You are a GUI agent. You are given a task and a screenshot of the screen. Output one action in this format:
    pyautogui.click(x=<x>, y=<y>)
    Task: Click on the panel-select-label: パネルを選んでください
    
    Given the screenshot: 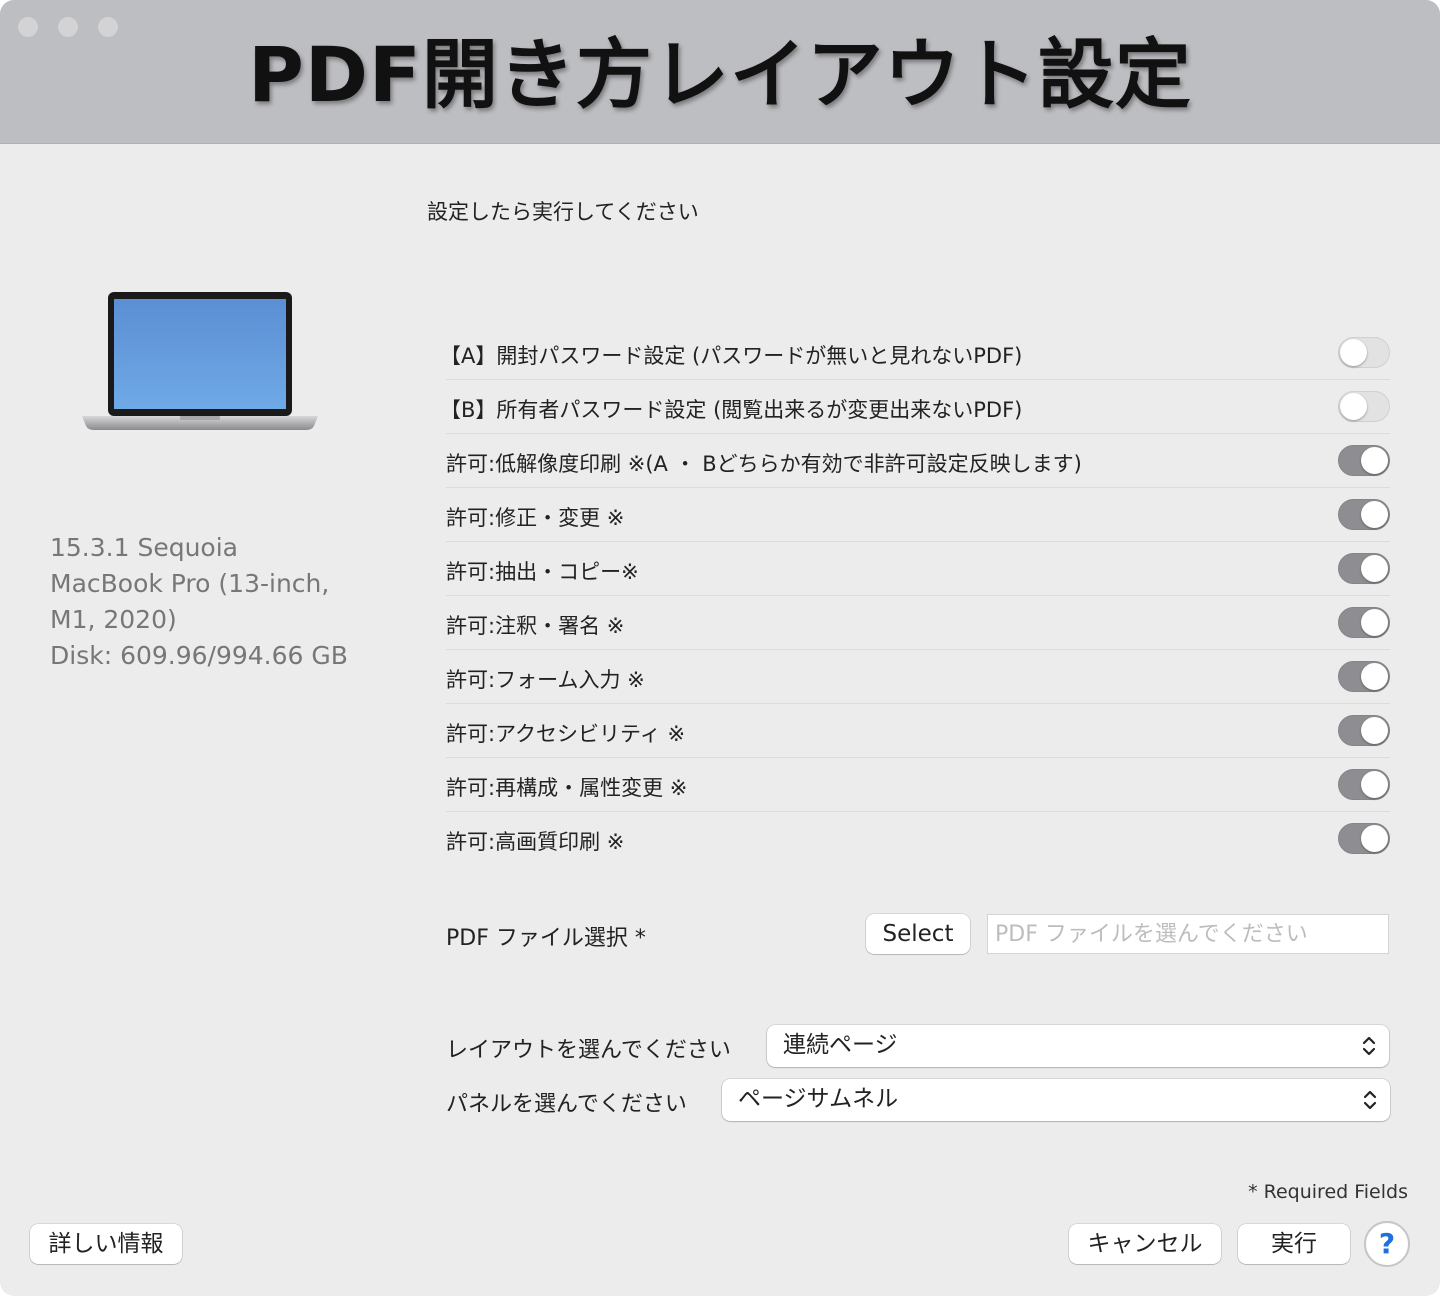 What is the action you would take?
    pyautogui.click(x=566, y=1104)
    